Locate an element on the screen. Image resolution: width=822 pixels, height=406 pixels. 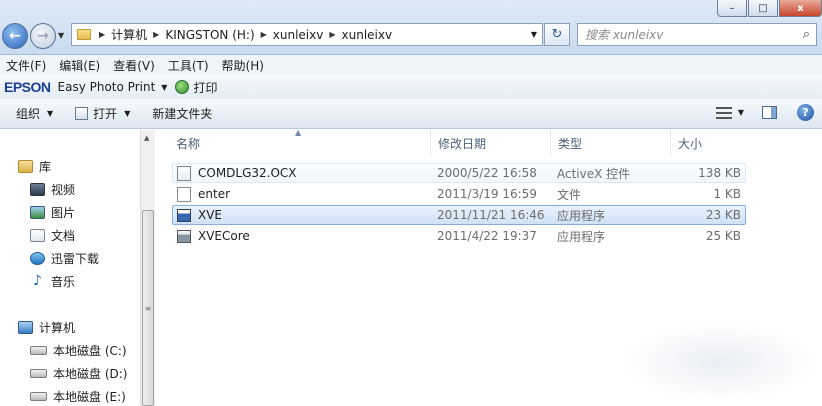
breadcrumb-drive: ▶ KINGSTON (H:) is located at coordinates (202, 35).